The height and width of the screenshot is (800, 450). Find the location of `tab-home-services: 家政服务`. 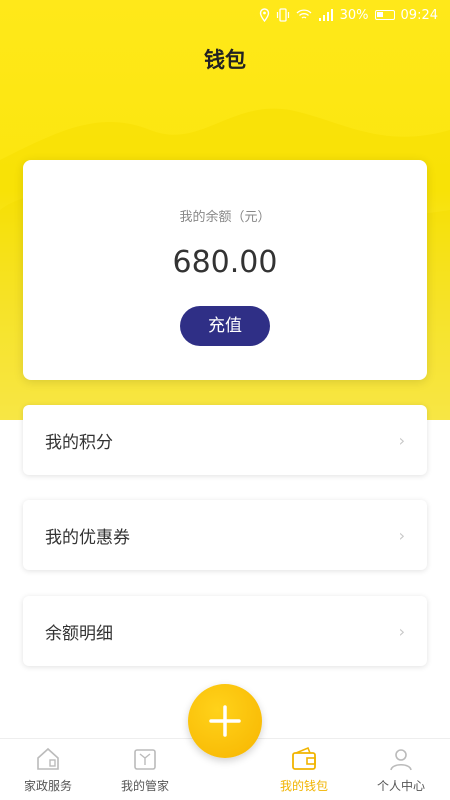

tab-home-services: 家政服务 is located at coordinates (48, 769).